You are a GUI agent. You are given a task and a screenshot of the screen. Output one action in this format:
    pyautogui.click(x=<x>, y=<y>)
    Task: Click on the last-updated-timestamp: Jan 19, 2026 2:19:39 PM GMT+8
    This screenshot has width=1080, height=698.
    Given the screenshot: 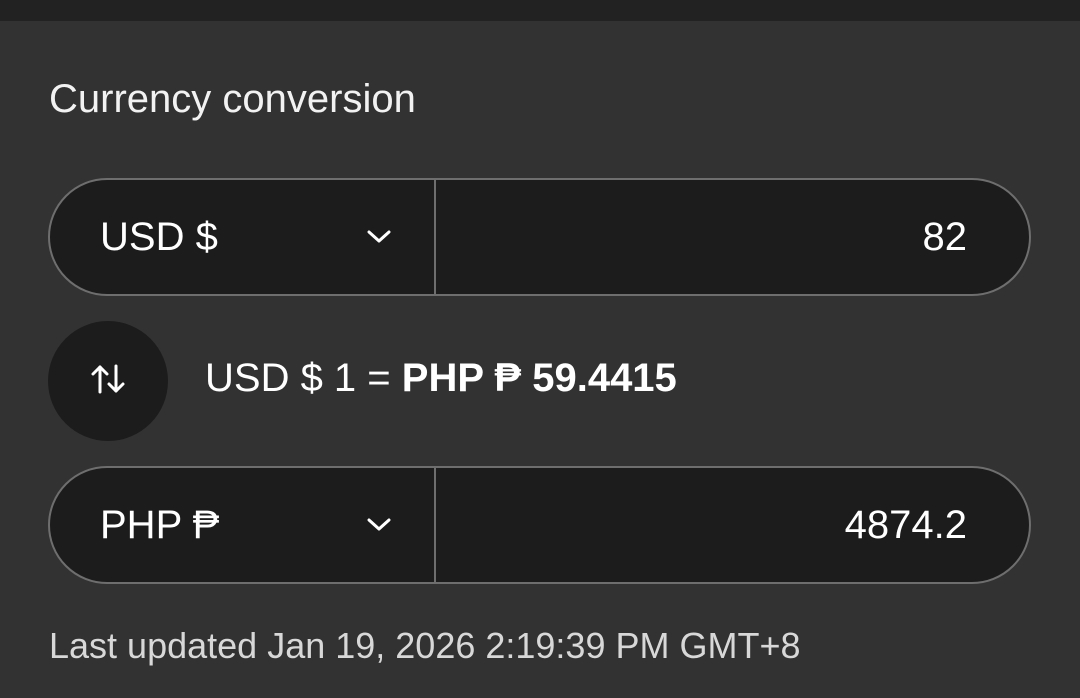 What is the action you would take?
    pyautogui.click(x=534, y=645)
    